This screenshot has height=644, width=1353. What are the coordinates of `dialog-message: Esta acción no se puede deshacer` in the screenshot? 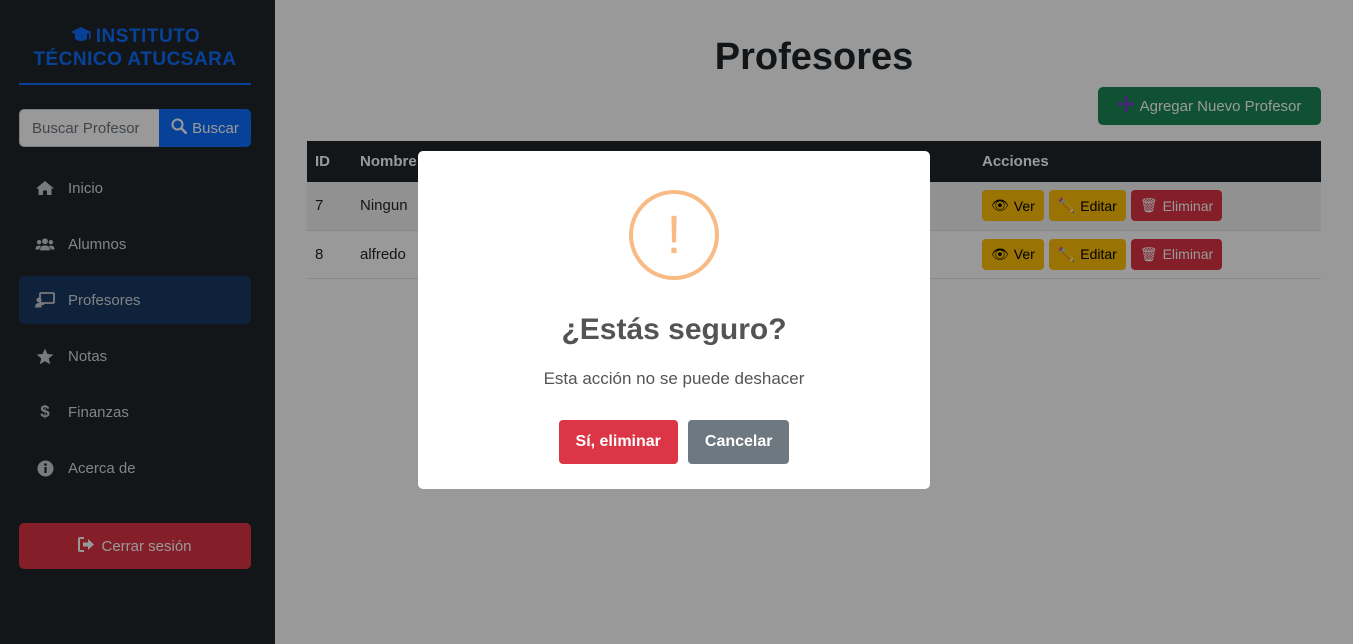 It's located at (674, 378).